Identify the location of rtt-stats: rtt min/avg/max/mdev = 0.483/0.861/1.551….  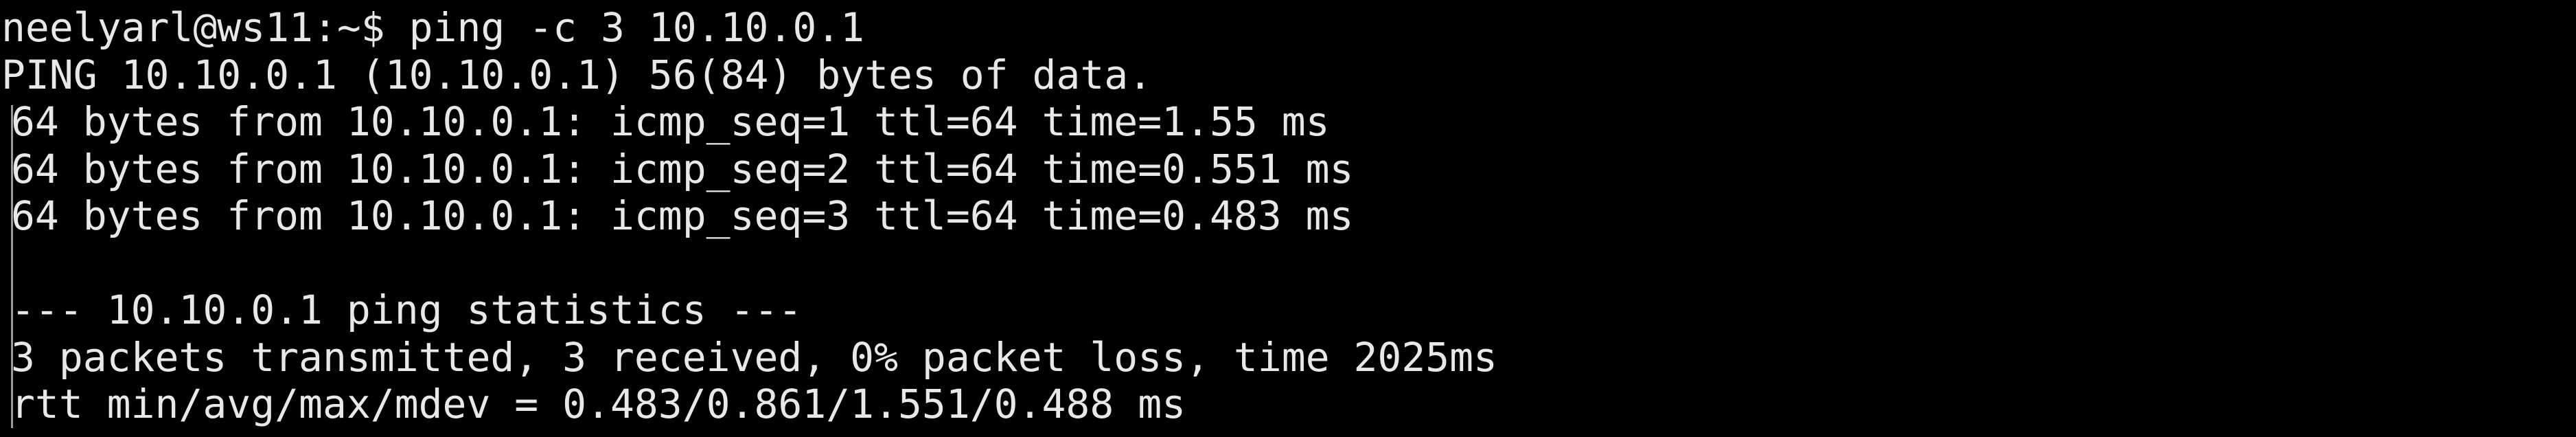
(1288, 404).